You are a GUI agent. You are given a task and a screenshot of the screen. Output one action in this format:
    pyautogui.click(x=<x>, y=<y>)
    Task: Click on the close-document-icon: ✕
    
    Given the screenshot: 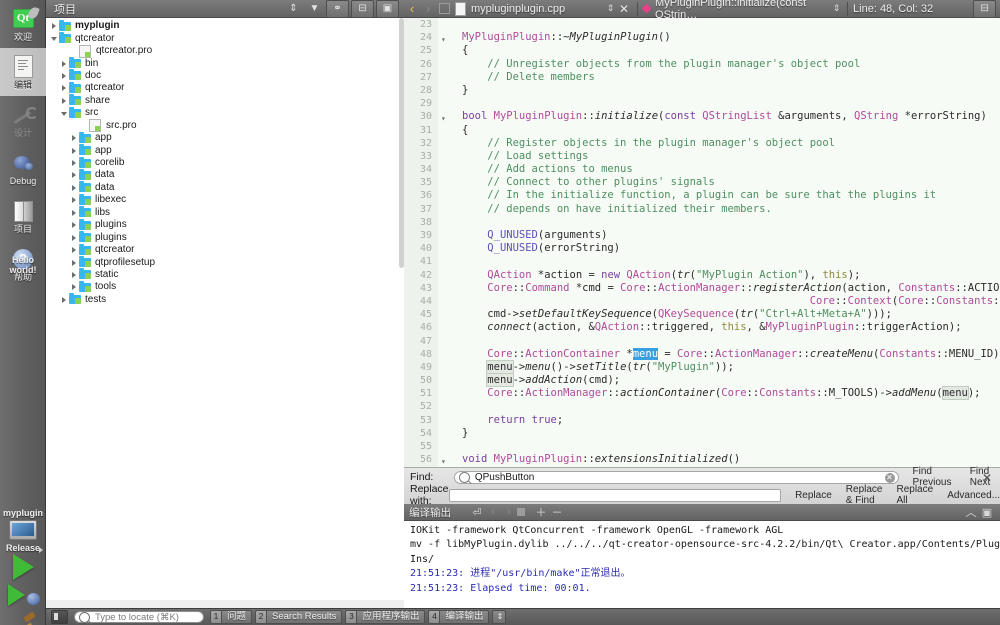 What is the action you would take?
    pyautogui.click(x=624, y=9)
    